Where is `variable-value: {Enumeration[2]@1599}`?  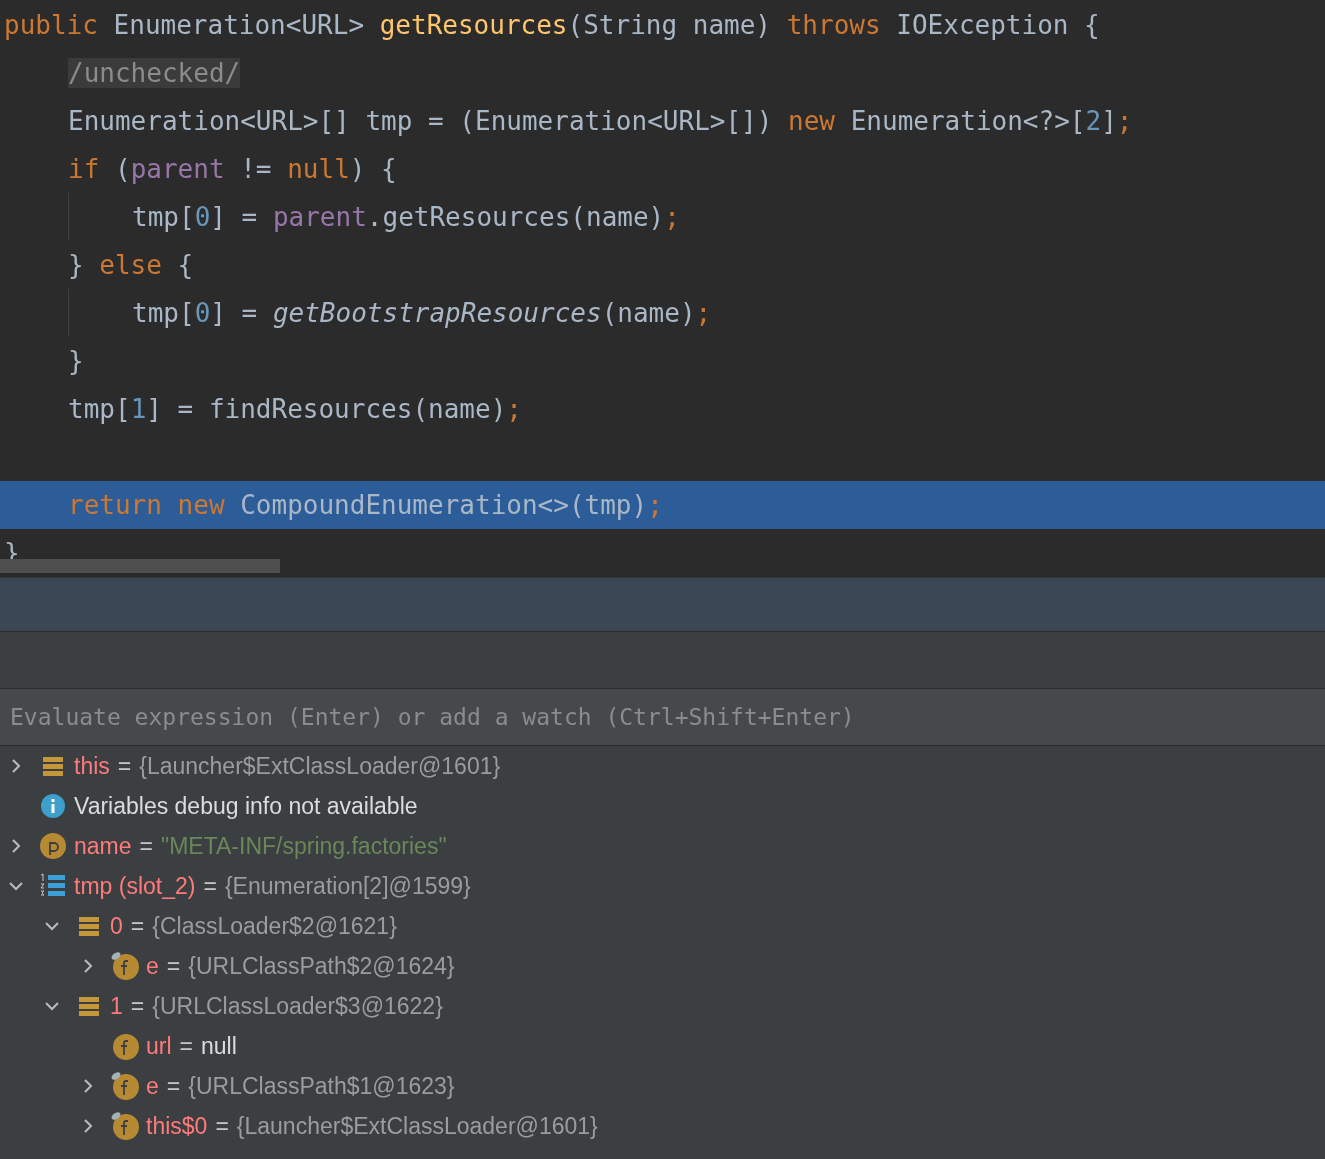
variable-value: {Enumeration[2]@1599} is located at coordinates (347, 886).